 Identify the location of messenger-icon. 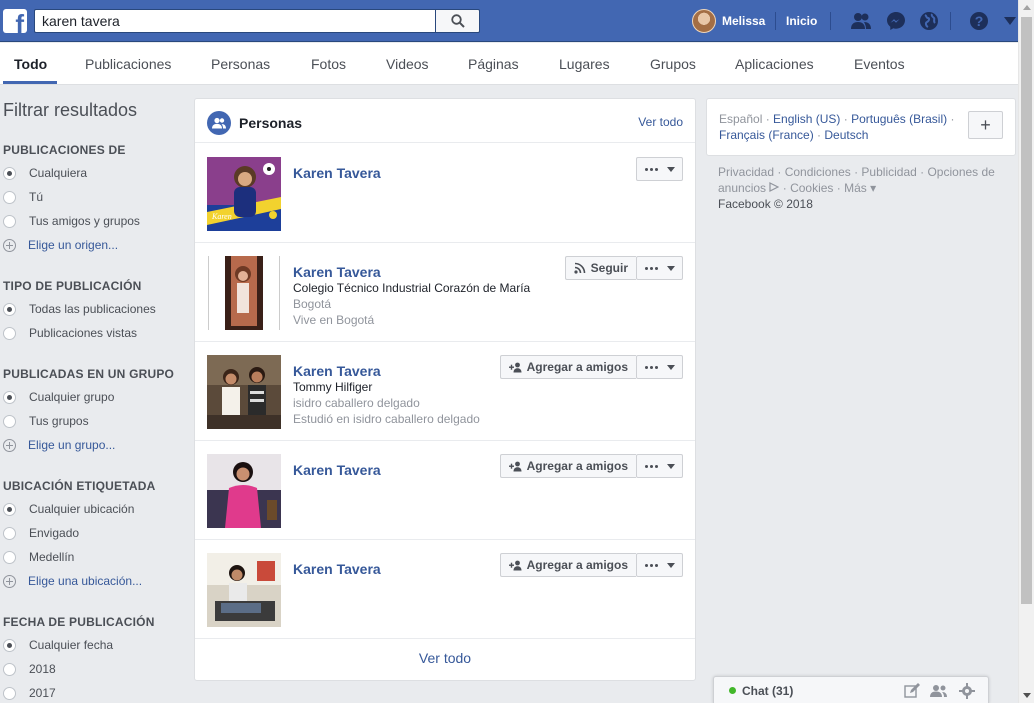
(896, 21).